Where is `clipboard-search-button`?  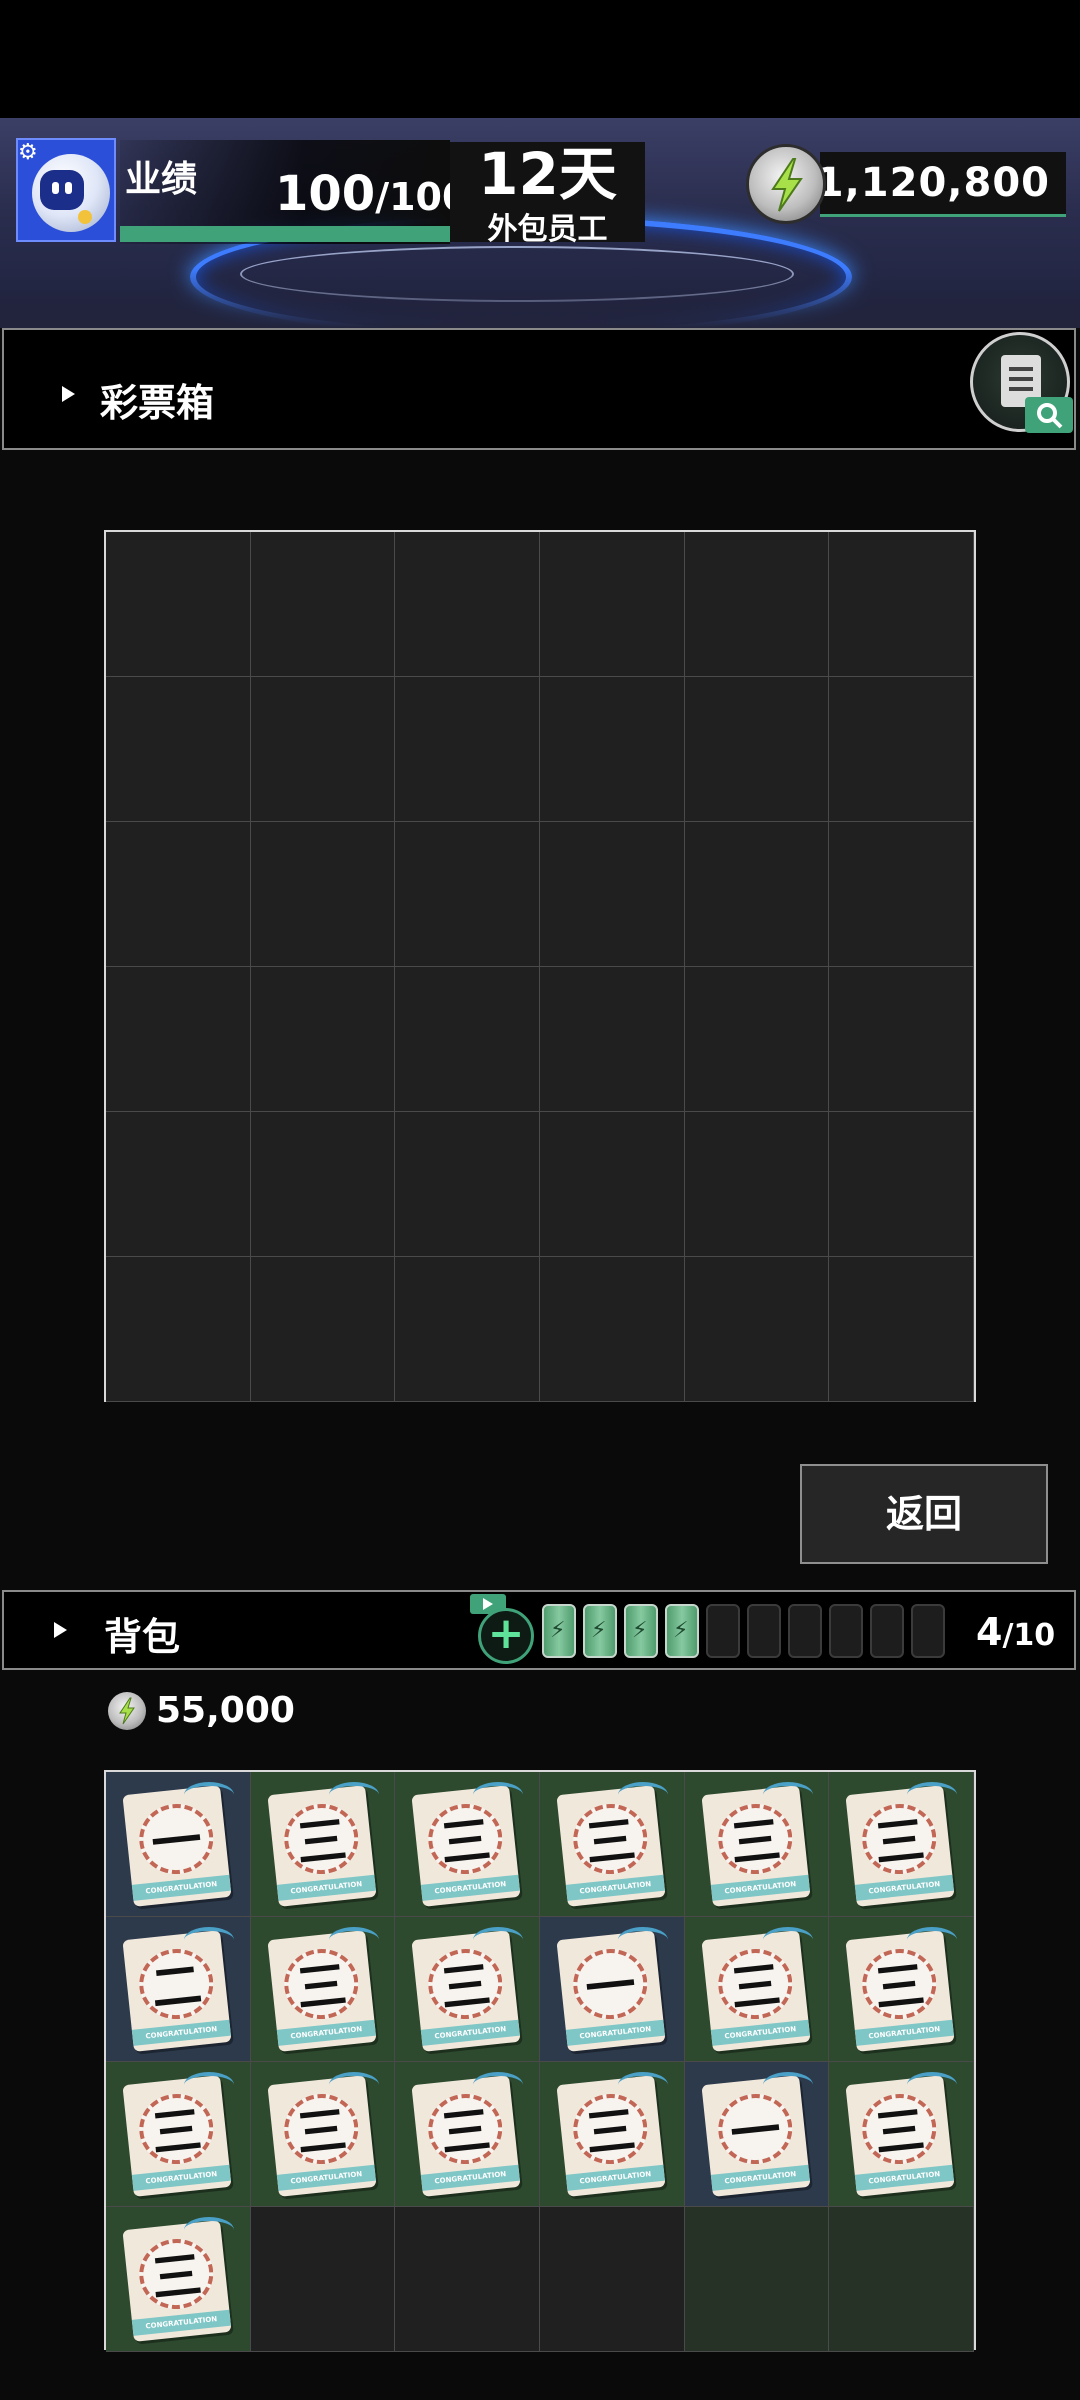 clipboard-search-button is located at coordinates (1021, 382).